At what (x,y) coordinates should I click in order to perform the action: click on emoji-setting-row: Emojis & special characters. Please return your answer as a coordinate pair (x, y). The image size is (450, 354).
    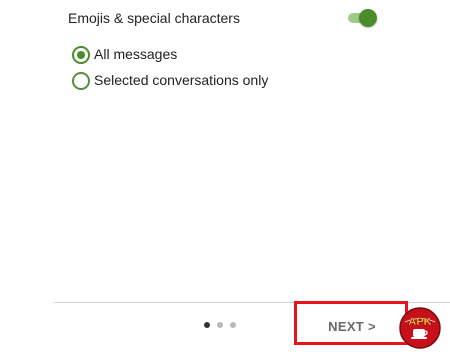
    Looking at the image, I should click on (223, 18).